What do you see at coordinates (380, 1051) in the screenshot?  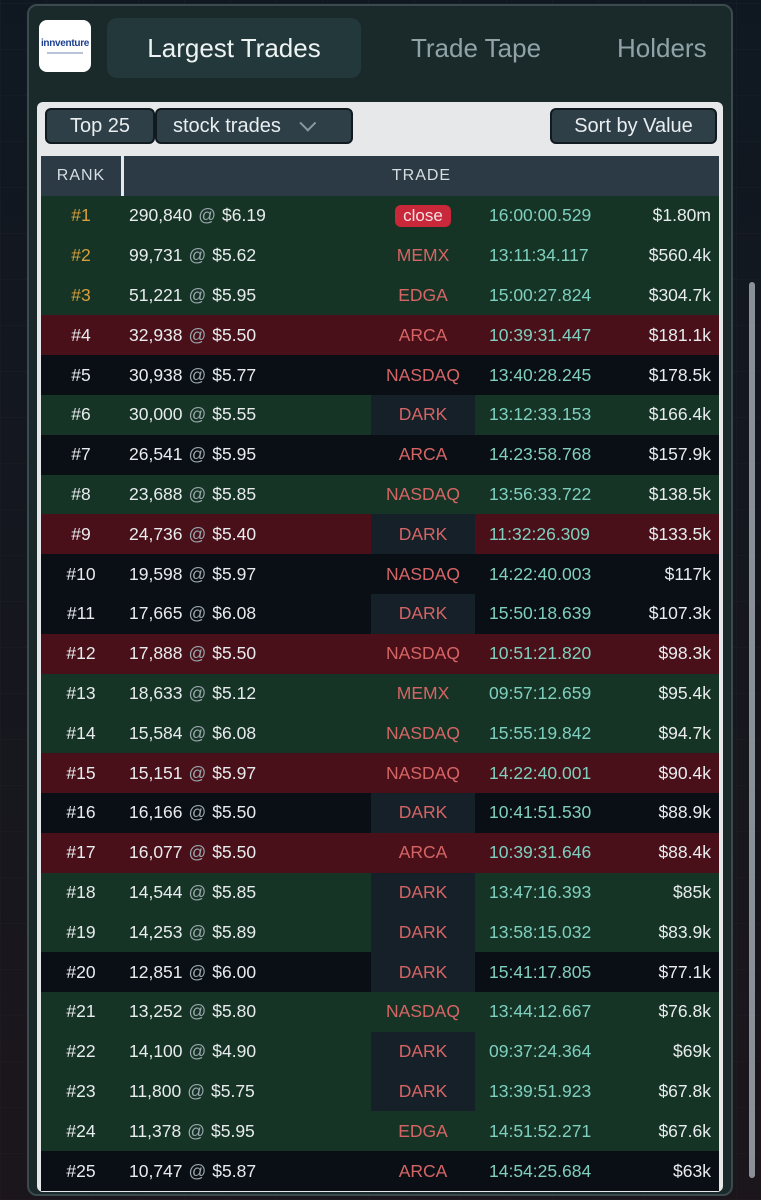 I see `table-row: #22 14,100 @ $4.90 DARK 09:37:24.364 $69k` at bounding box center [380, 1051].